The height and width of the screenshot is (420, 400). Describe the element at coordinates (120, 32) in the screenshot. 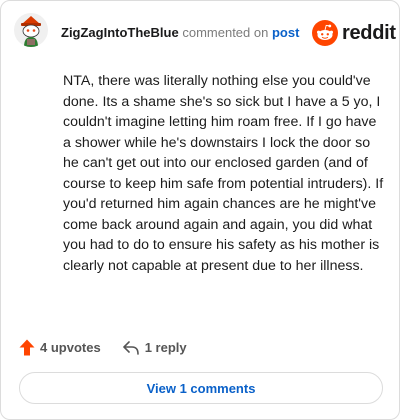

I see `username-link: ZigZagIntoTheBlue` at that location.